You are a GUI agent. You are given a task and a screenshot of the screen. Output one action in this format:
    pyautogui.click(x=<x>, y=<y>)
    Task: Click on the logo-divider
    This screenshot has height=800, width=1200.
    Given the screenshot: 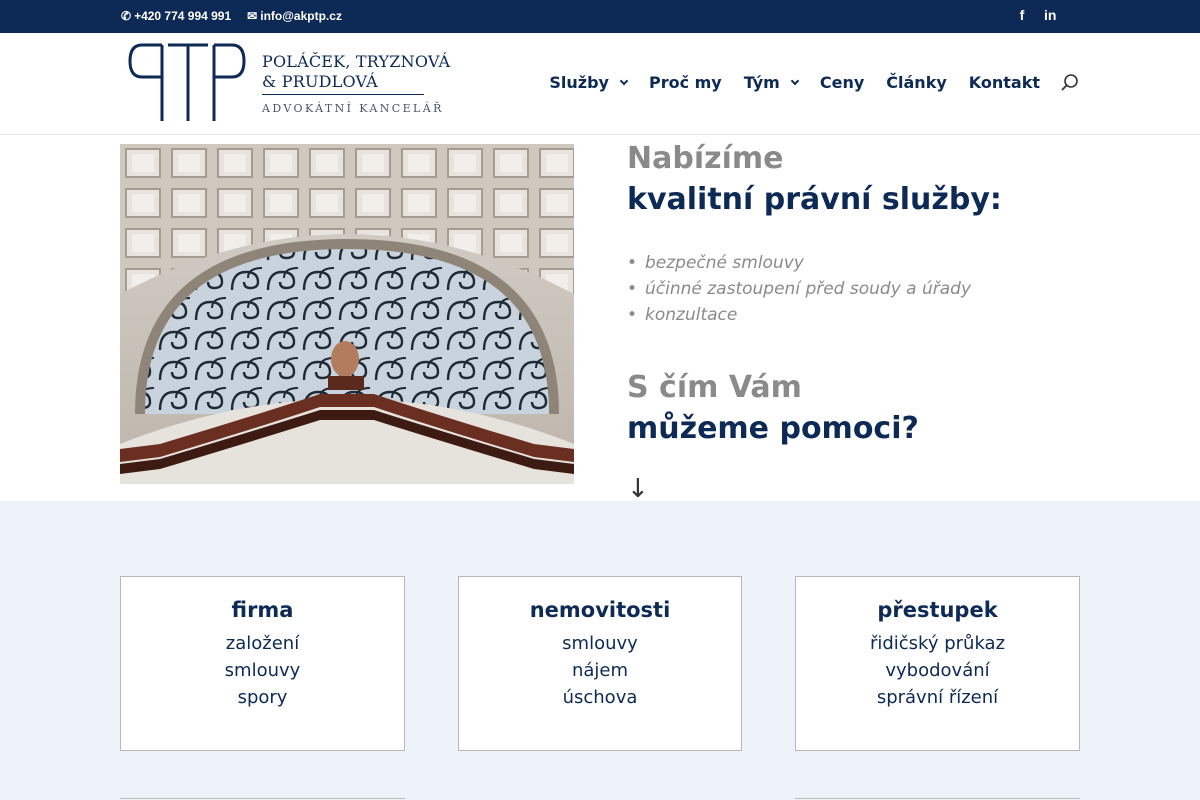 What is the action you would take?
    pyautogui.click(x=343, y=94)
    